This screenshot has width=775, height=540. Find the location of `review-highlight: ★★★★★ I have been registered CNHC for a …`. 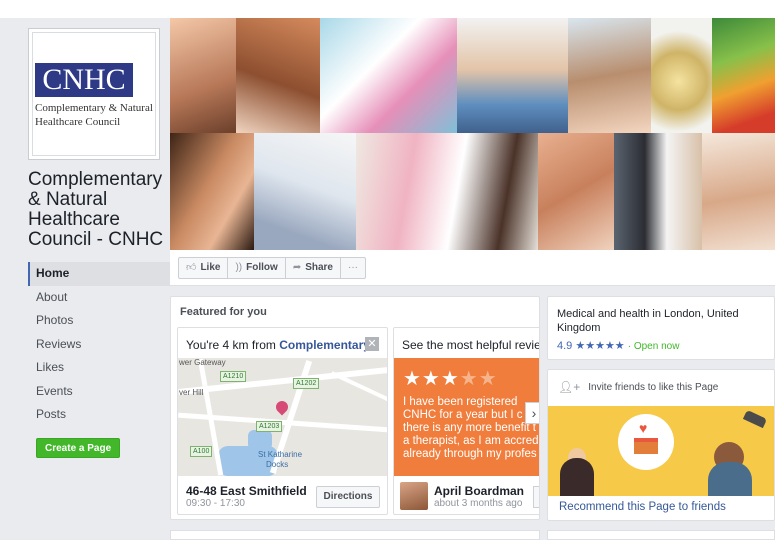

review-highlight: ★★★★★ I have been registered CNHC for a … is located at coordinates (466, 417).